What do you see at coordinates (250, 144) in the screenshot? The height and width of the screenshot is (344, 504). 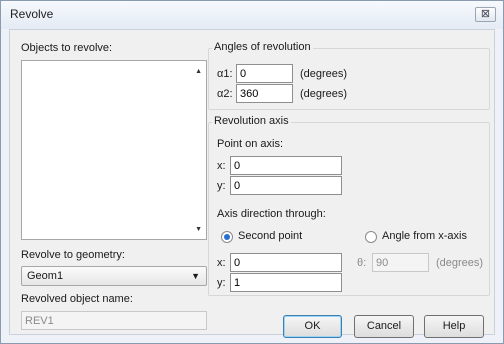 I see `point-on-axis-label: Point on axis:` at bounding box center [250, 144].